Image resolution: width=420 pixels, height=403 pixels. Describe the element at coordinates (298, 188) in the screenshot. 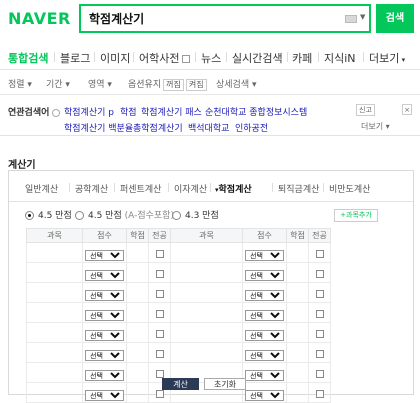

I see `calc-tab-severance: 퇴직금계산` at that location.